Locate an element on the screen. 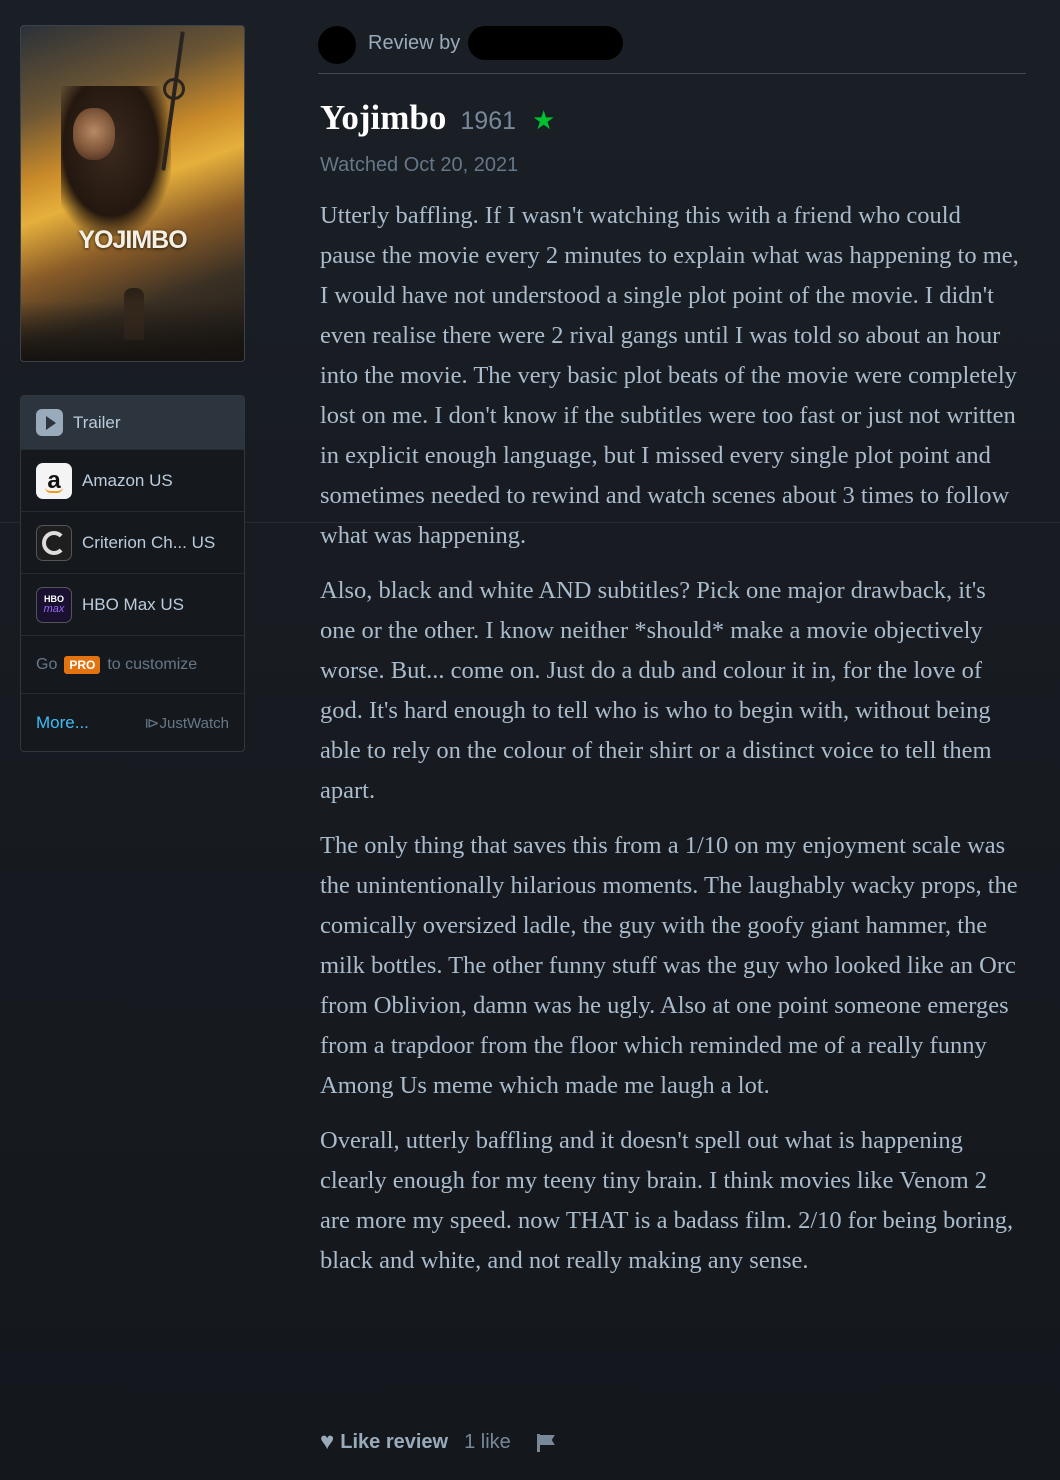 The image size is (1060, 1480). like-review-button: Like review is located at coordinates (394, 1442).